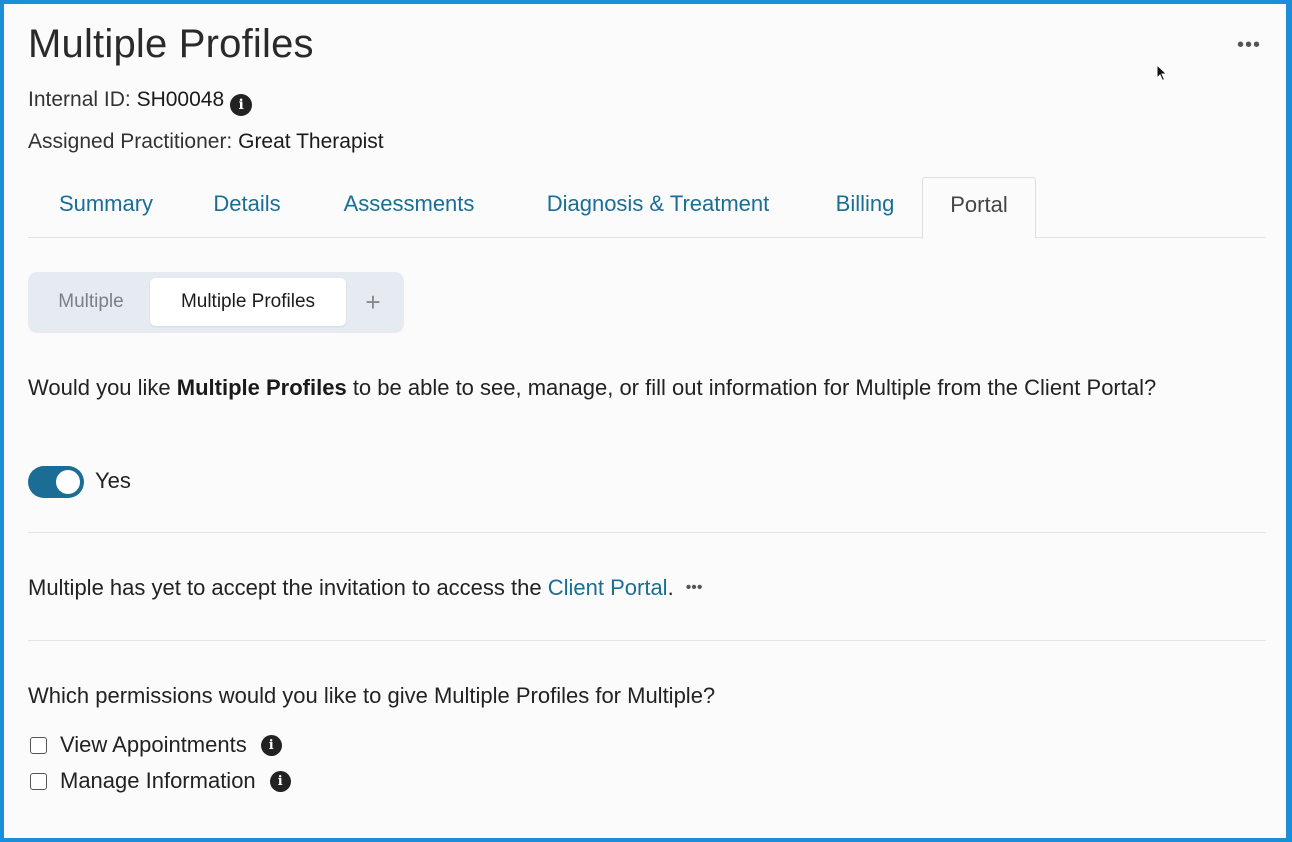 The image size is (1292, 842). I want to click on client-portal-link: Client Portal, so click(608, 587).